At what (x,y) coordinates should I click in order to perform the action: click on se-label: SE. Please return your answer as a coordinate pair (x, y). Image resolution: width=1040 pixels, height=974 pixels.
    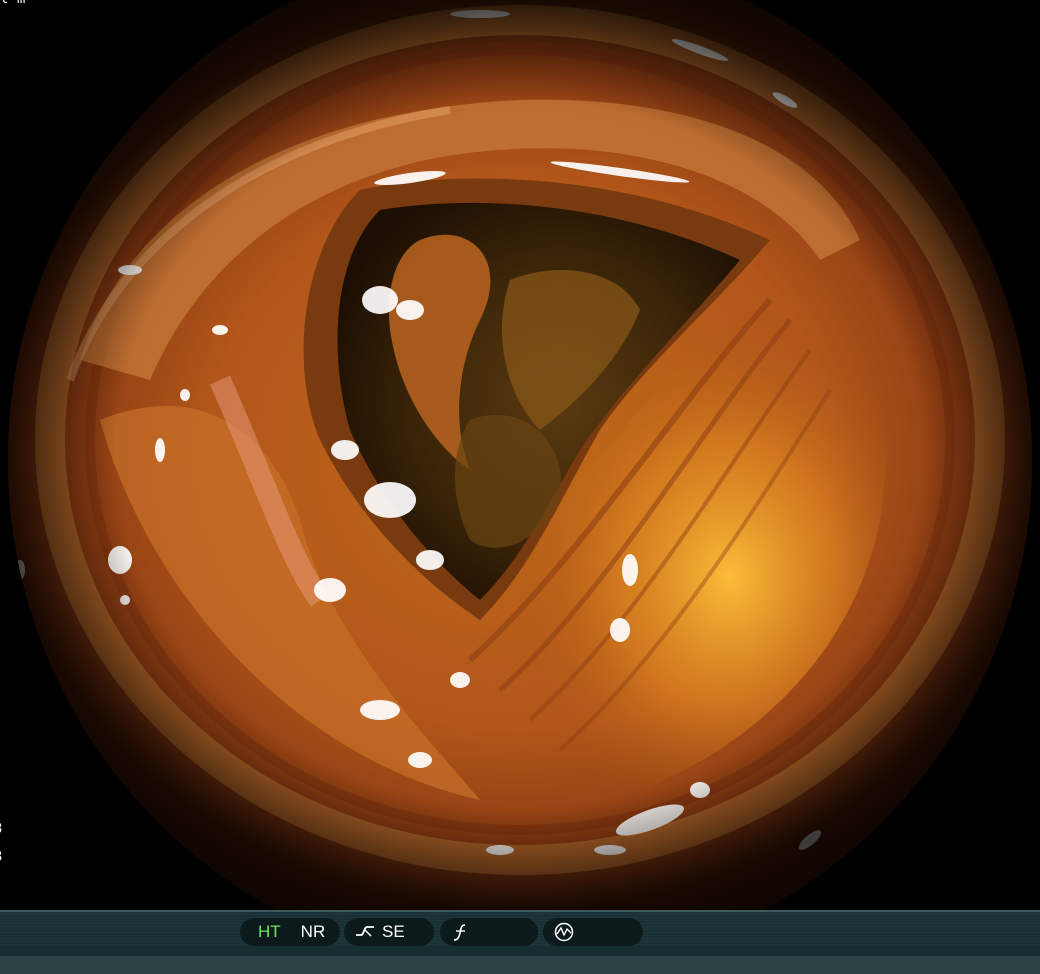
    Looking at the image, I should click on (393, 931).